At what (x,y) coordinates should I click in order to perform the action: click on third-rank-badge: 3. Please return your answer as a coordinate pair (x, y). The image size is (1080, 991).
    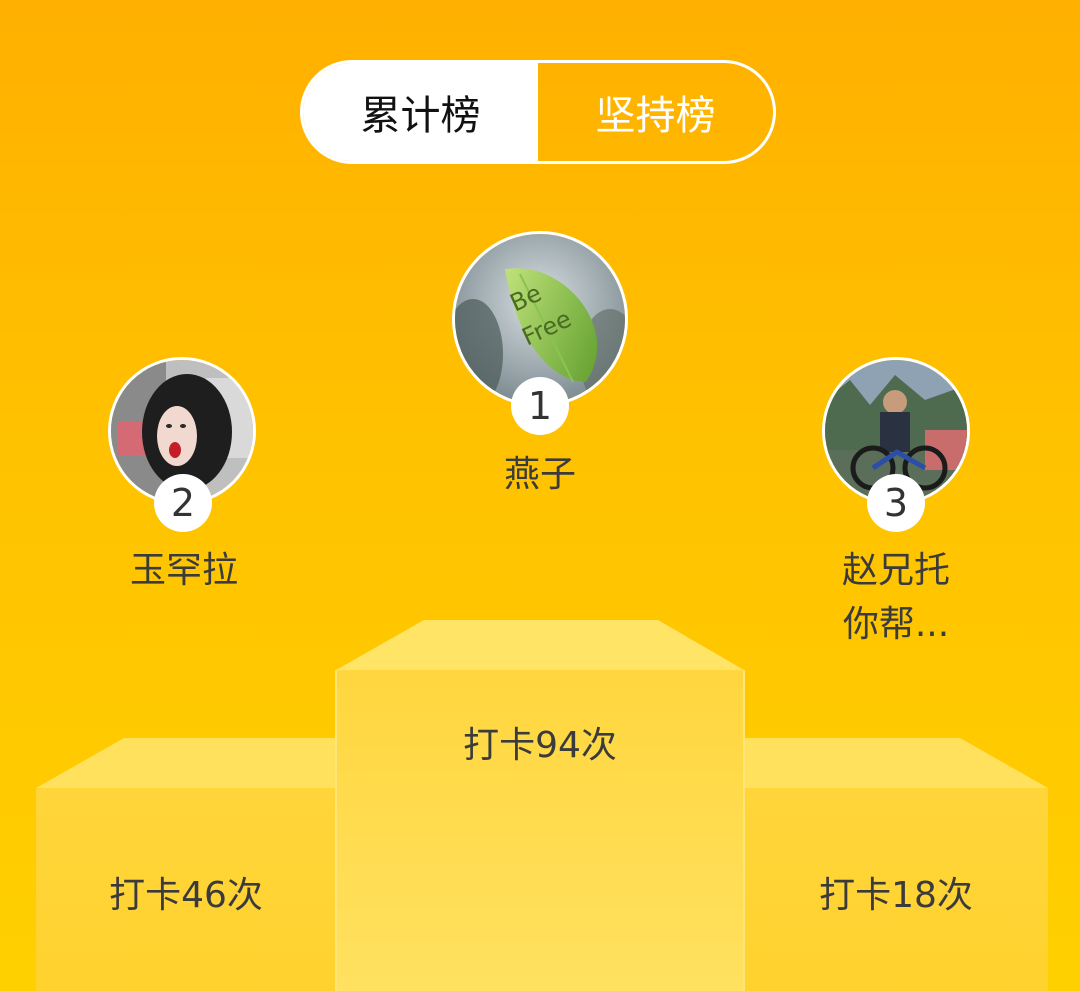
    Looking at the image, I should click on (896, 503).